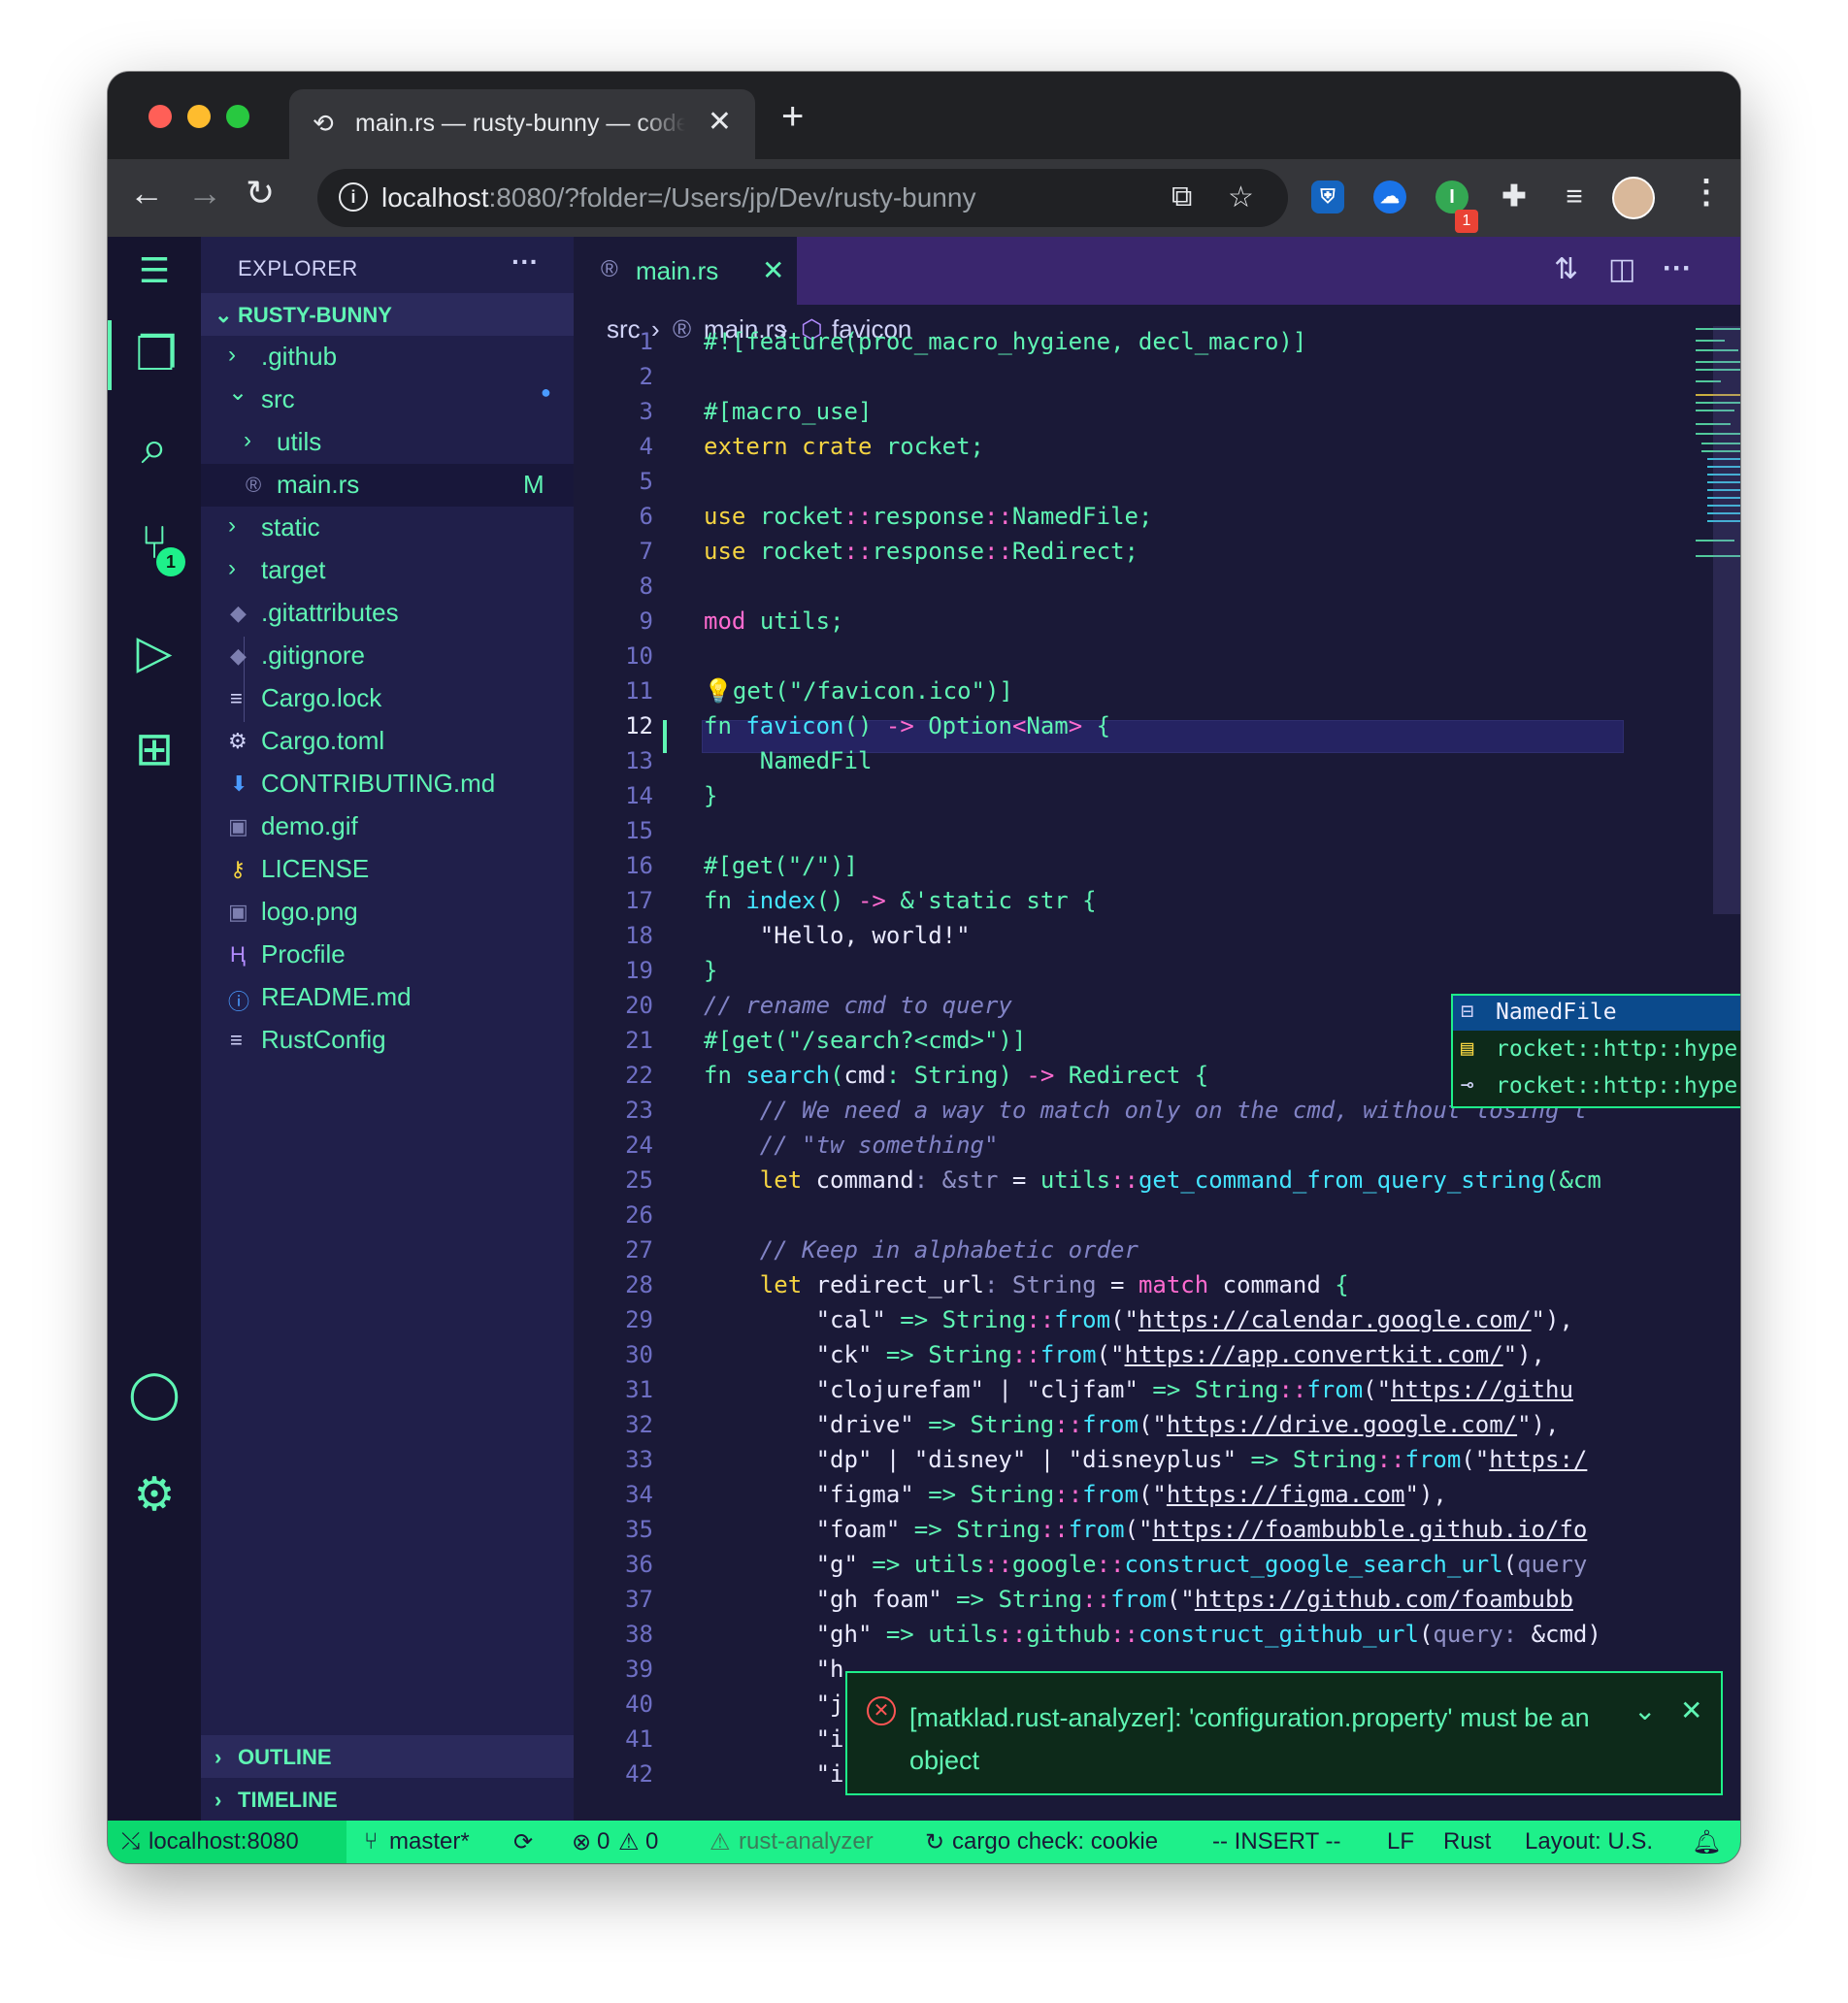 The width and height of the screenshot is (1848, 2003). I want to click on forward-arrow-icon: →, so click(204, 193).